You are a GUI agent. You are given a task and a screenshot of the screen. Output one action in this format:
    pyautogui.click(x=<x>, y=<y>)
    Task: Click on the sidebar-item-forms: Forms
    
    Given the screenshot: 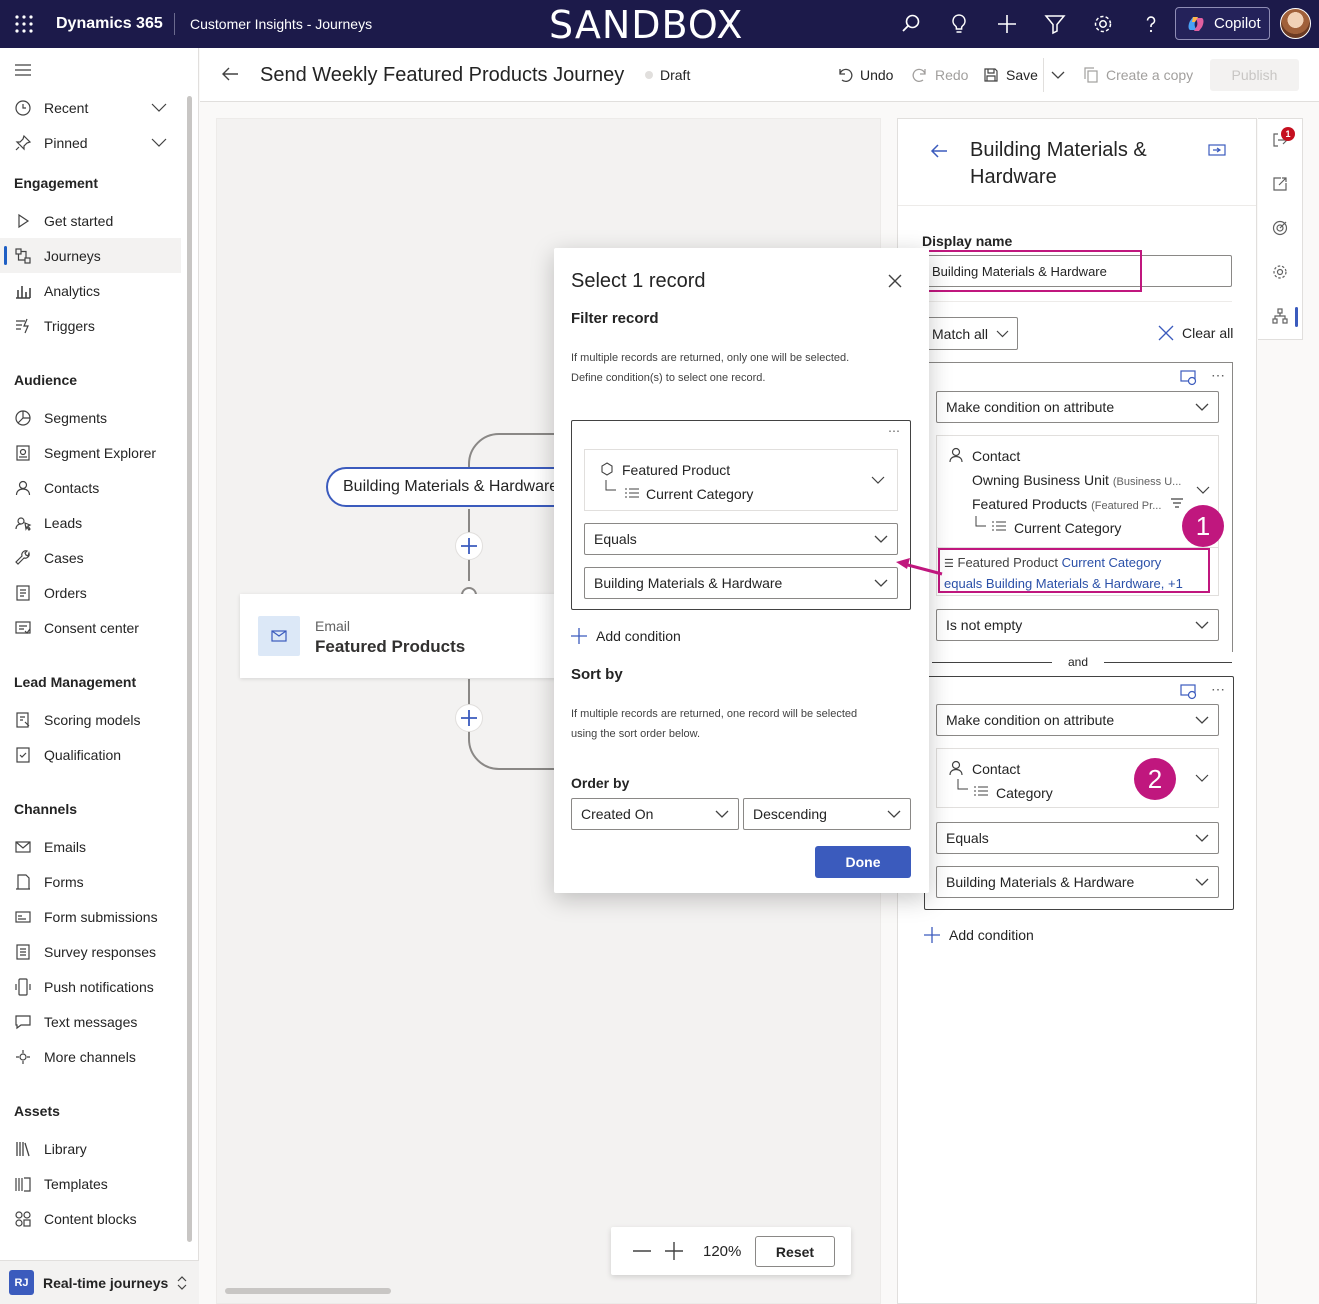 What is the action you would take?
    pyautogui.click(x=90, y=881)
    